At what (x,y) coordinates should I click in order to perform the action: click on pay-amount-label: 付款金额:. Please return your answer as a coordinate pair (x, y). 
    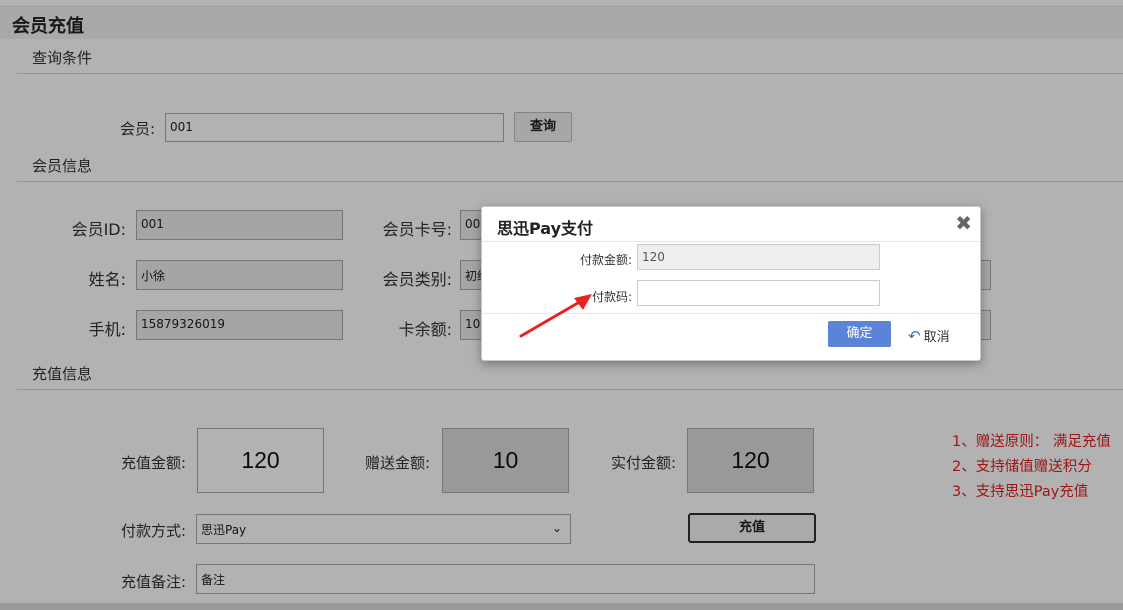
    Looking at the image, I should click on (605, 260).